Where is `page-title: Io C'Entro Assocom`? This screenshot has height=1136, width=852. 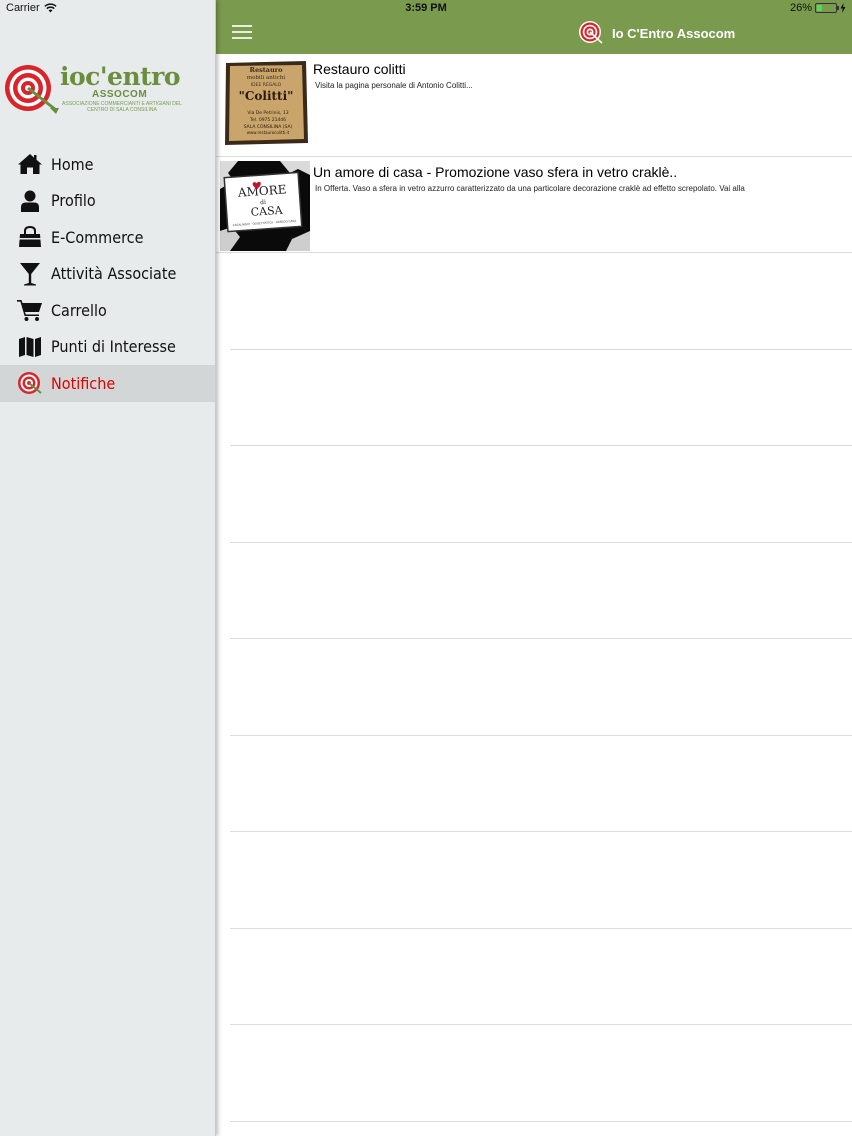 page-title: Io C'Entro Assocom is located at coordinates (674, 33).